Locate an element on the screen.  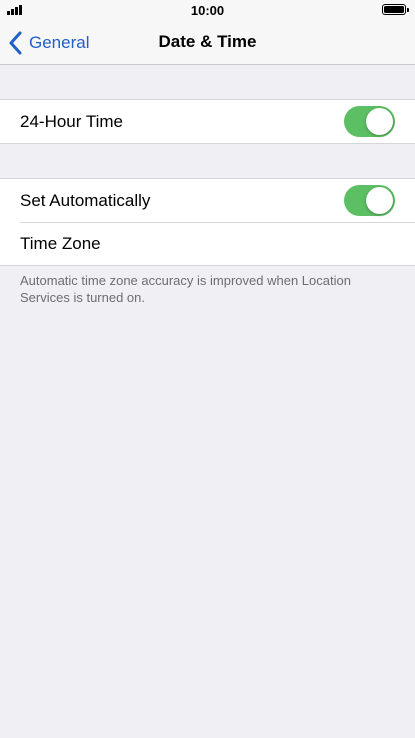
settings-group-time-zone: Set Automatically Time Zone is located at coordinates (207, 222).